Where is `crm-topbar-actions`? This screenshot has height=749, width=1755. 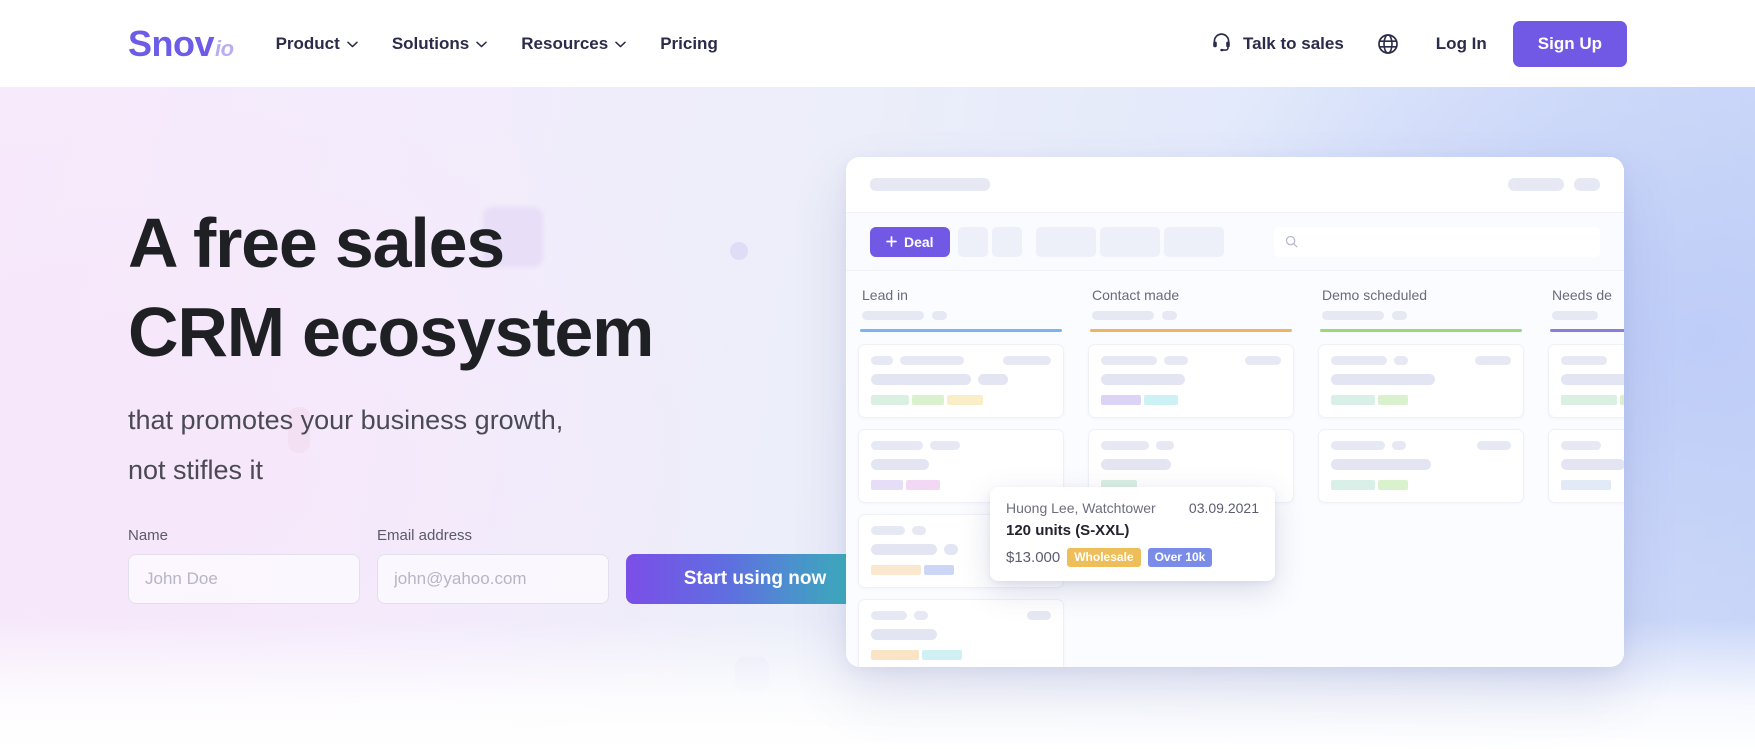 crm-topbar-actions is located at coordinates (1554, 184).